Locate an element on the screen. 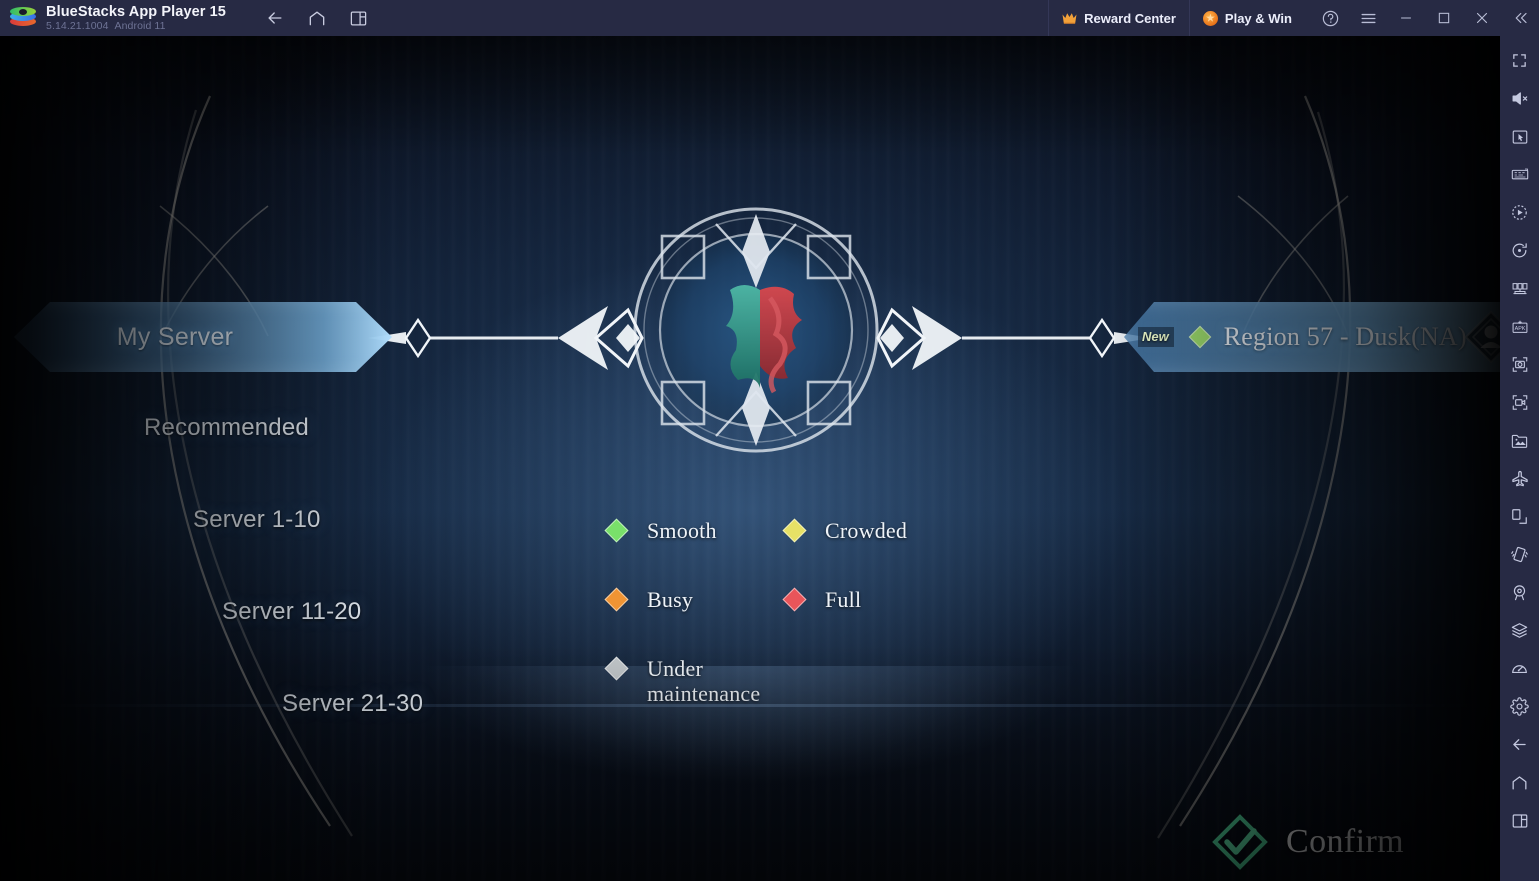  screenshot-icon is located at coordinates (1520, 364).